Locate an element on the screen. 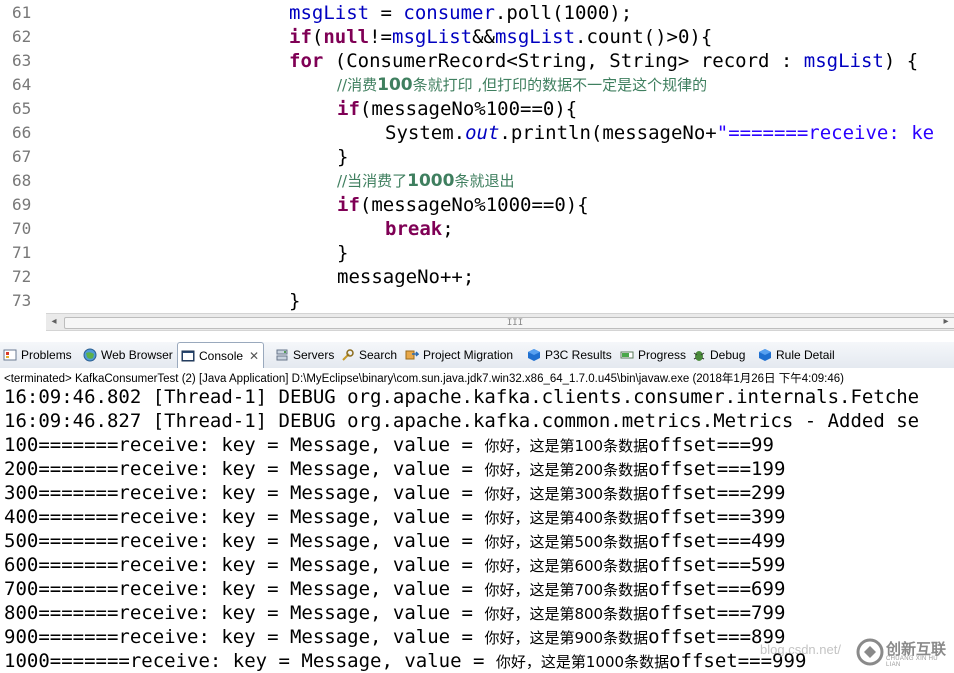  tab-servers: Servers is located at coordinates (303, 354).